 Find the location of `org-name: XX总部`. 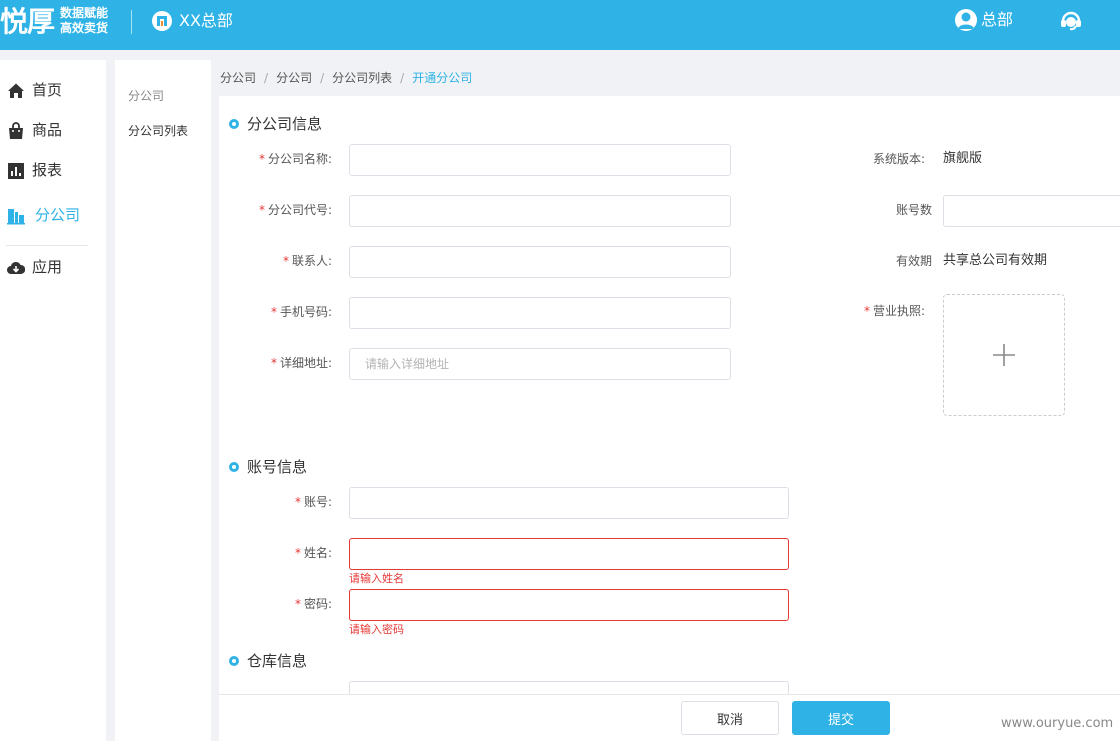

org-name: XX总部 is located at coordinates (206, 21).